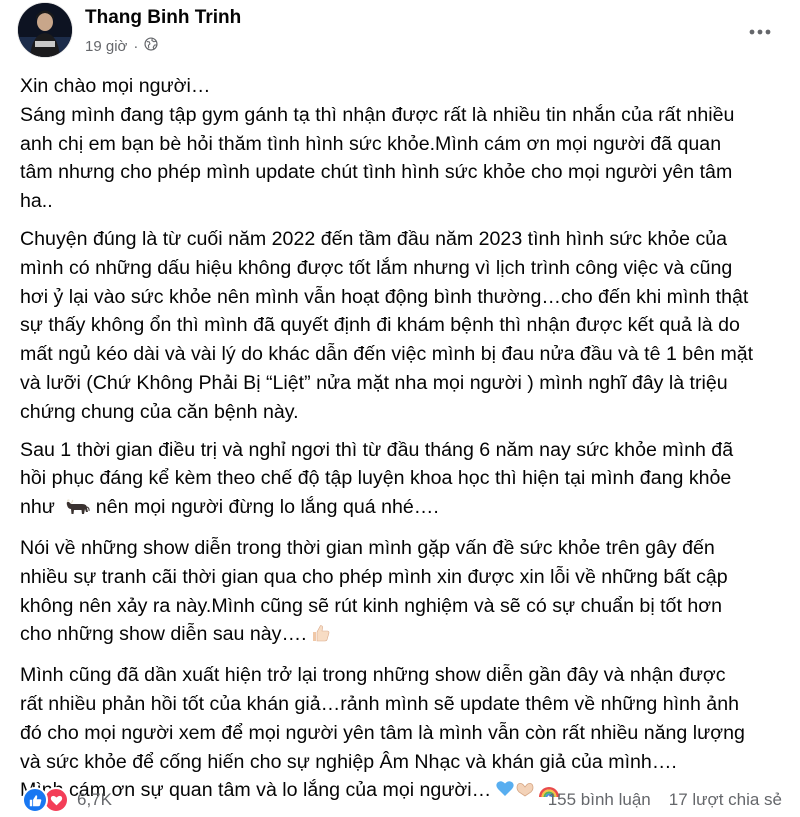 Image resolution: width=800 pixels, height=817 pixels. I want to click on post-meta: Thang Binh Trinh 19 giờ ·, so click(163, 29).